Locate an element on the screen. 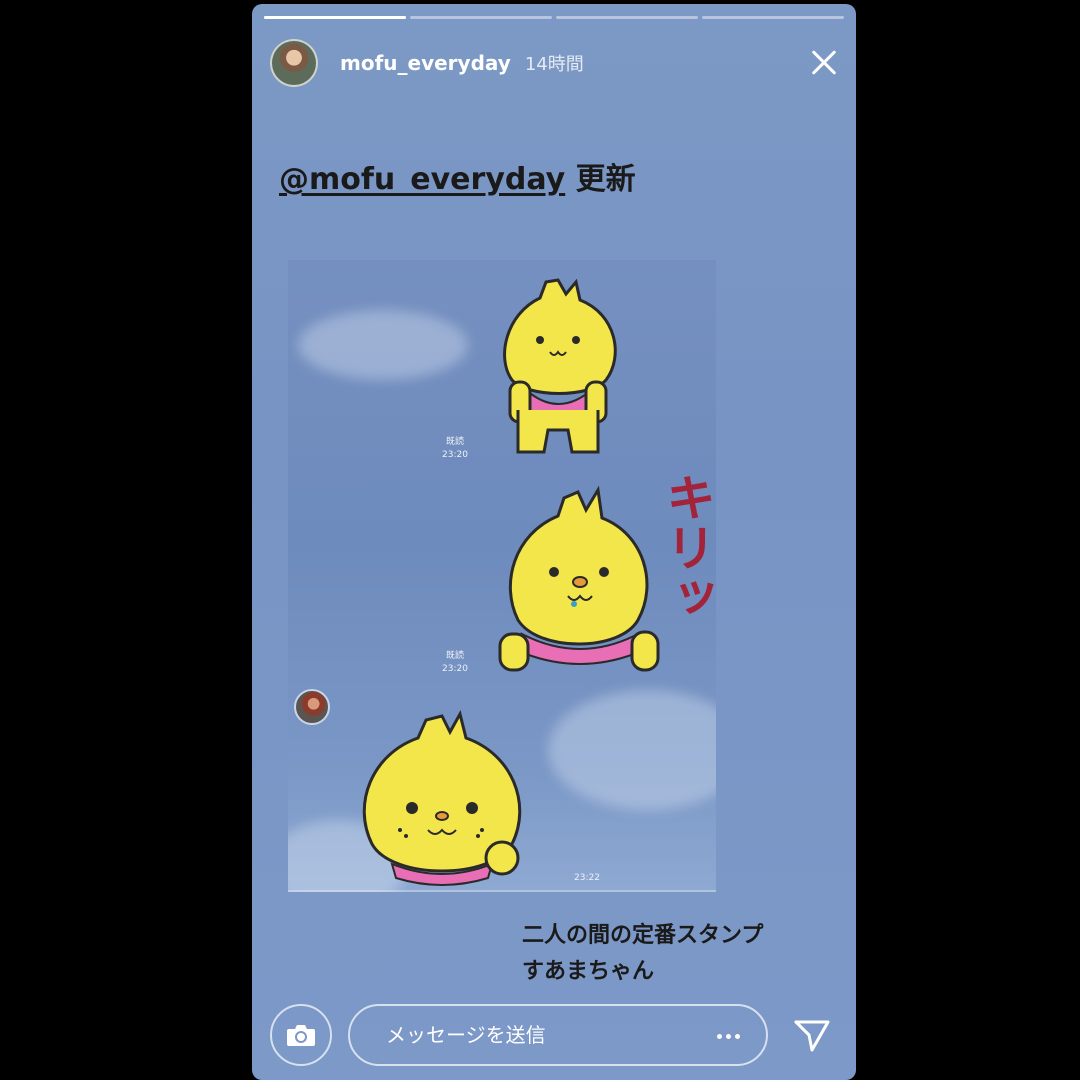 The width and height of the screenshot is (1080, 1080). send-icon is located at coordinates (812, 1036).